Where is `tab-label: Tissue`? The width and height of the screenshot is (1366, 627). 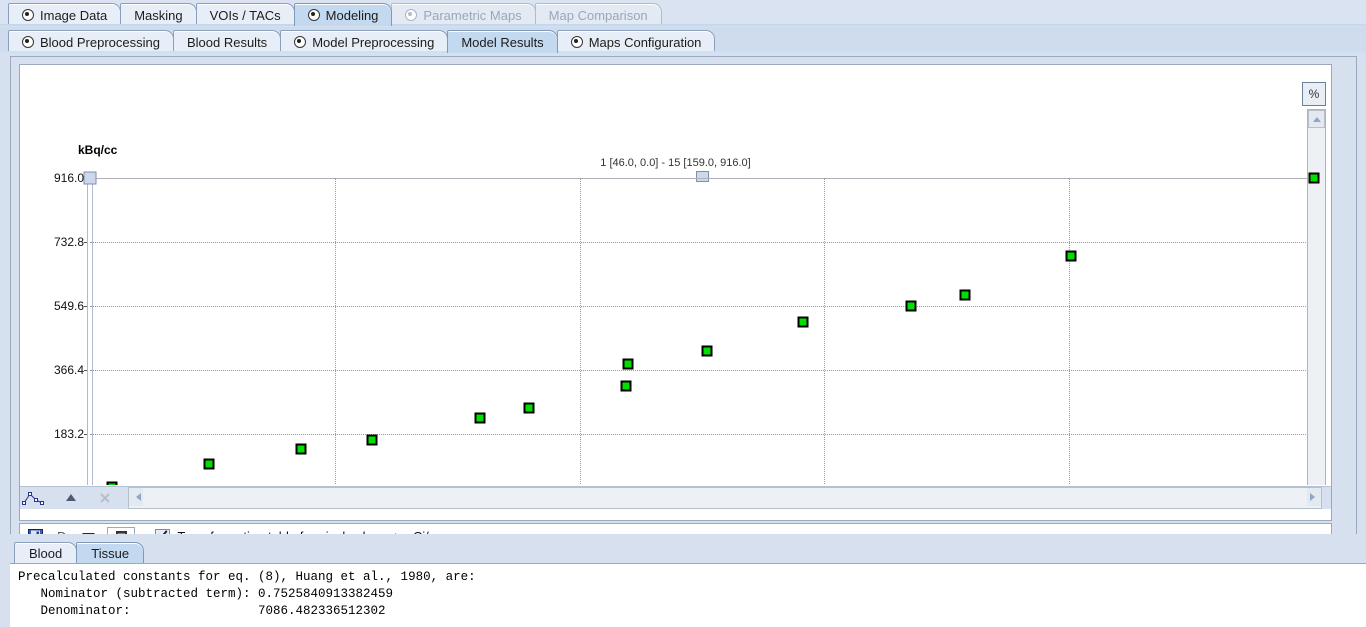 tab-label: Tissue is located at coordinates (110, 553).